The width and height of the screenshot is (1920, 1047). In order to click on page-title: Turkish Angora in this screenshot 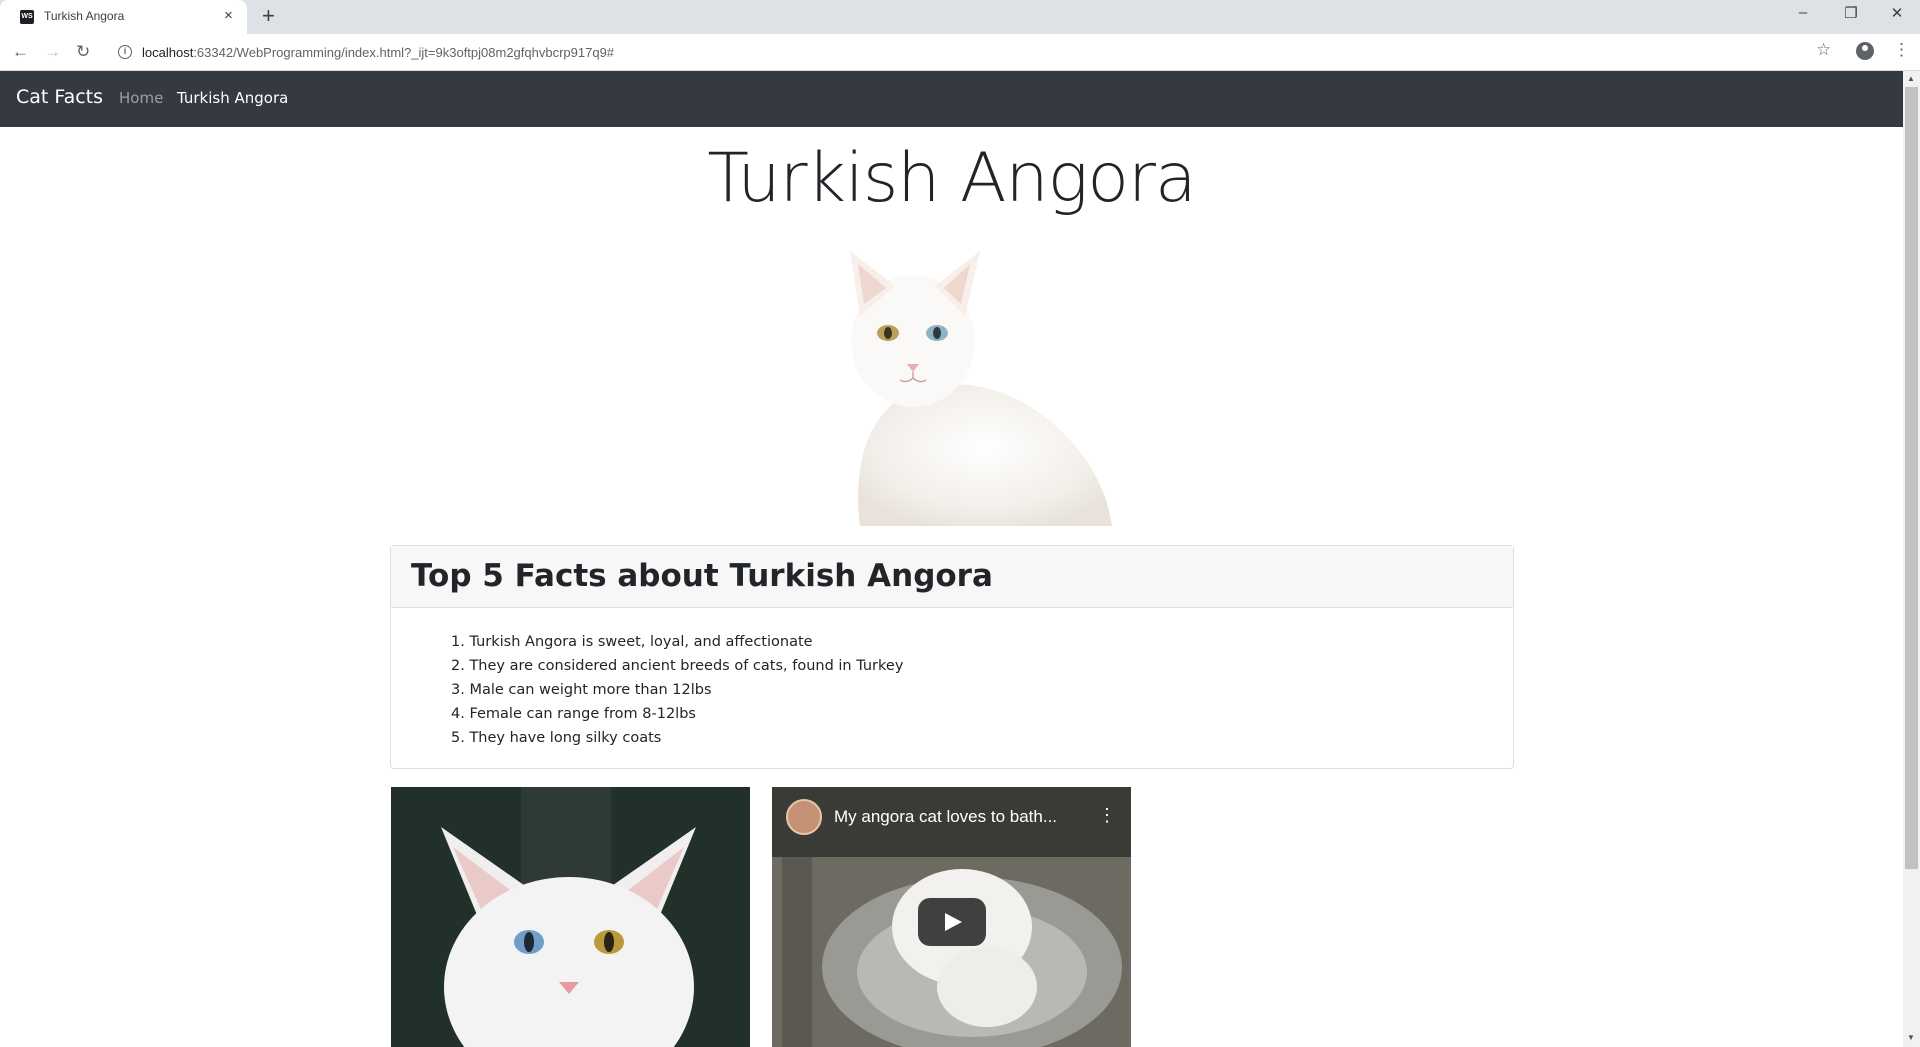, I will do `click(951, 178)`.